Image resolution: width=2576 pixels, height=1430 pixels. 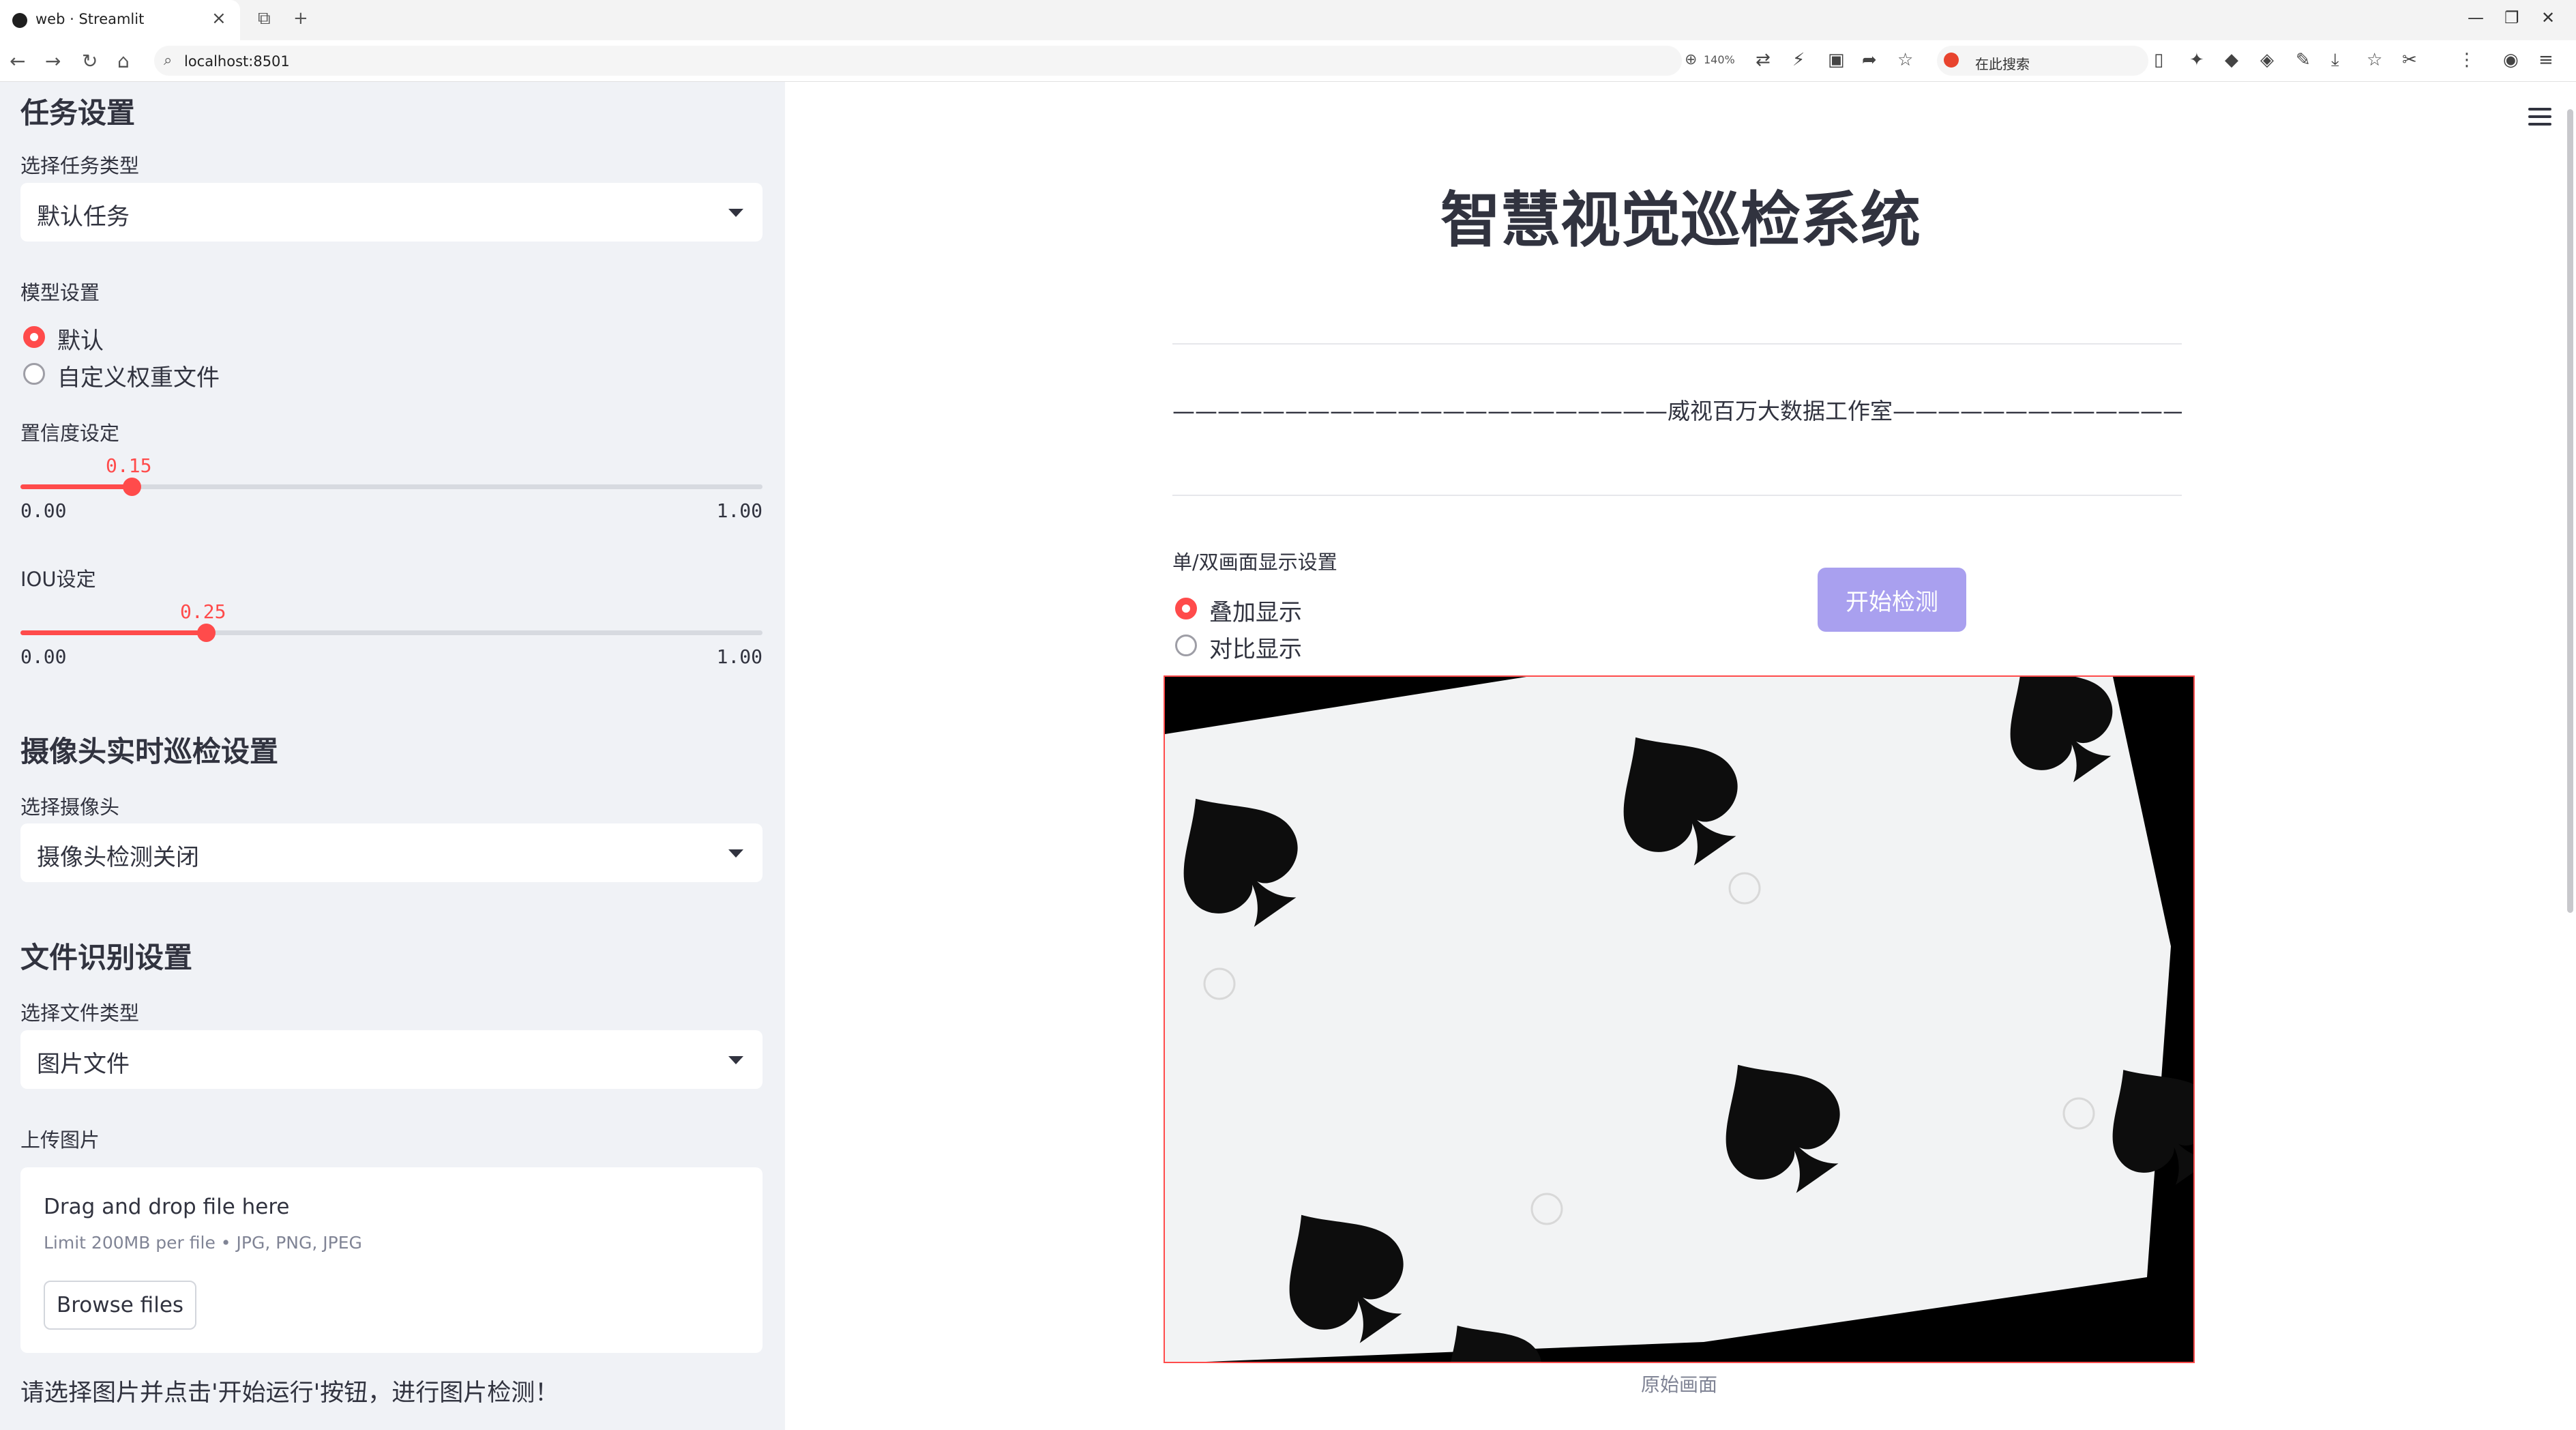 I want to click on phone-icon: ▯, so click(x=2158, y=60).